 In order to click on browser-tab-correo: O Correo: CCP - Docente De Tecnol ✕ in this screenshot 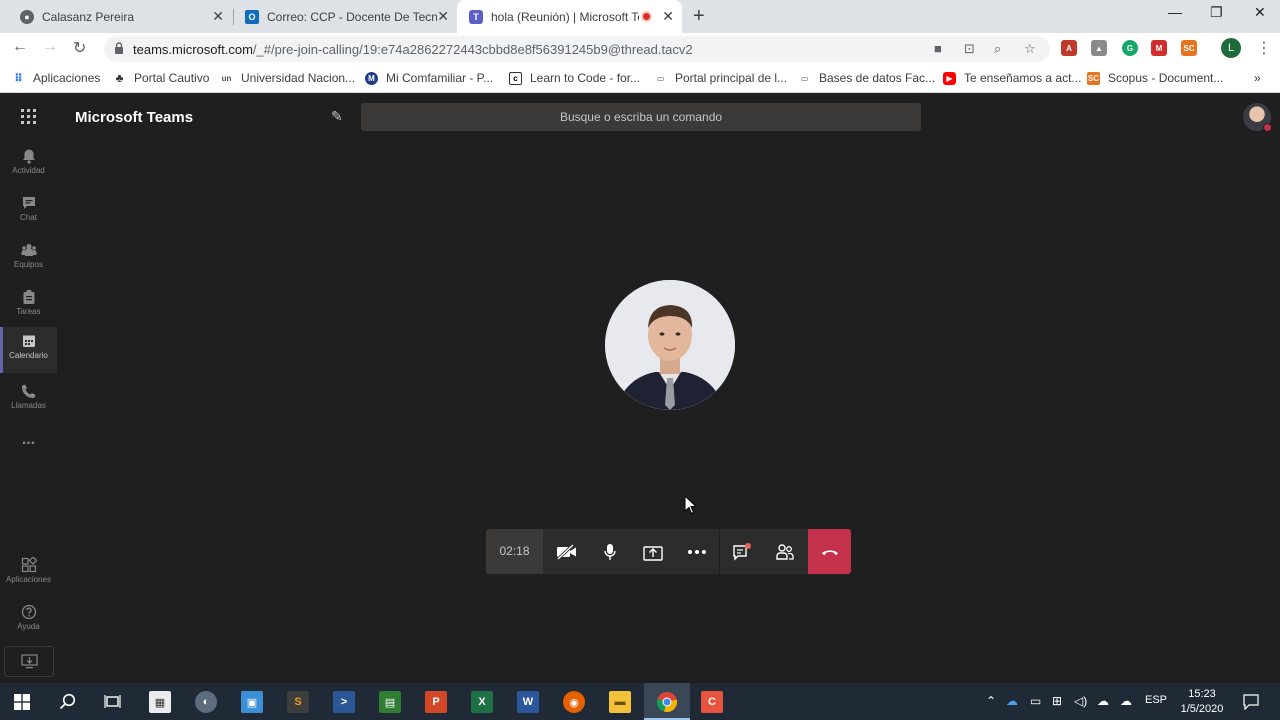, I will do `click(345, 16)`.